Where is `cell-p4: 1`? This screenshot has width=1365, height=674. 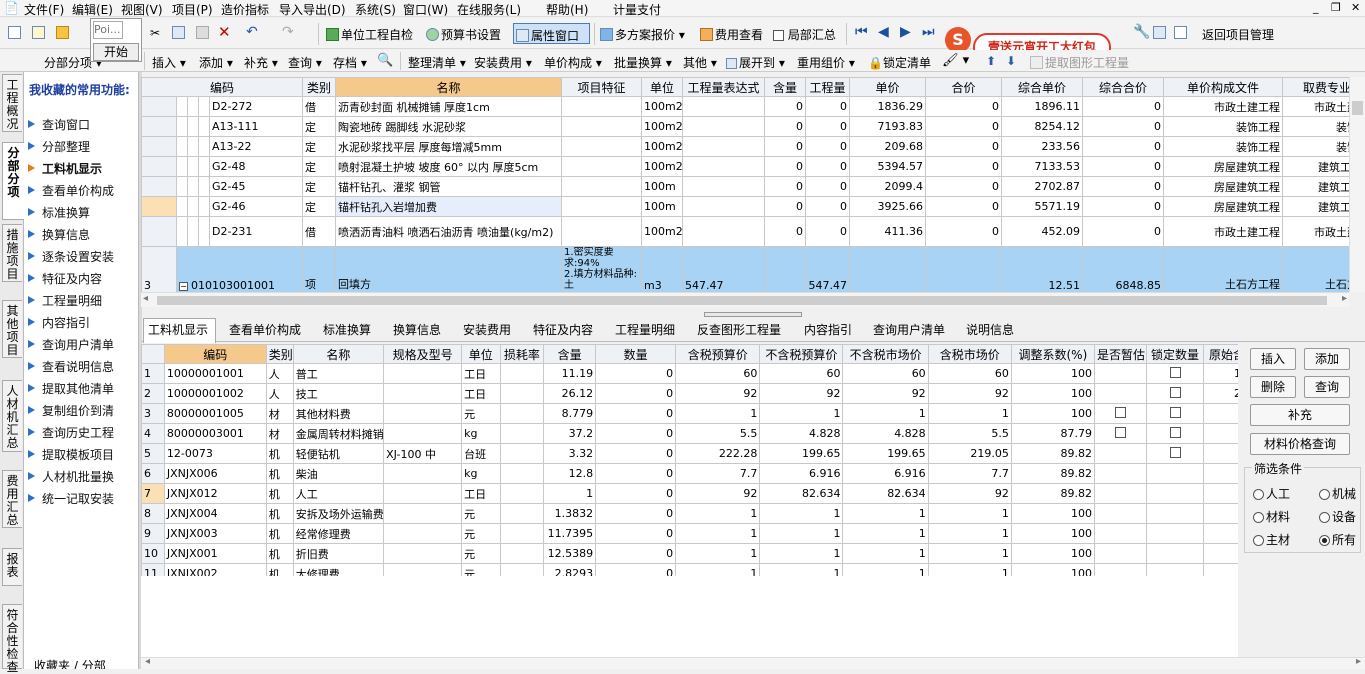 cell-p4: 1 is located at coordinates (969, 533).